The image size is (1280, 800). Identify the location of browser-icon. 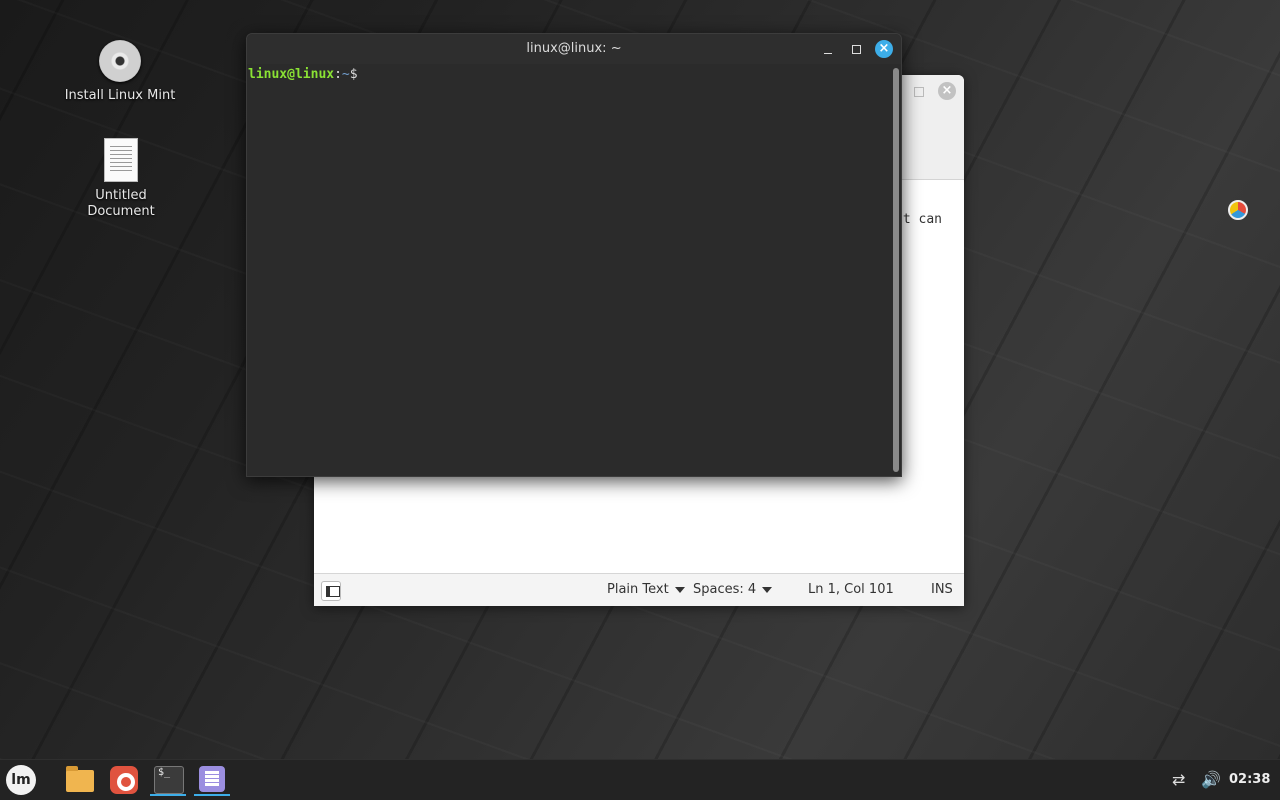
(124, 780).